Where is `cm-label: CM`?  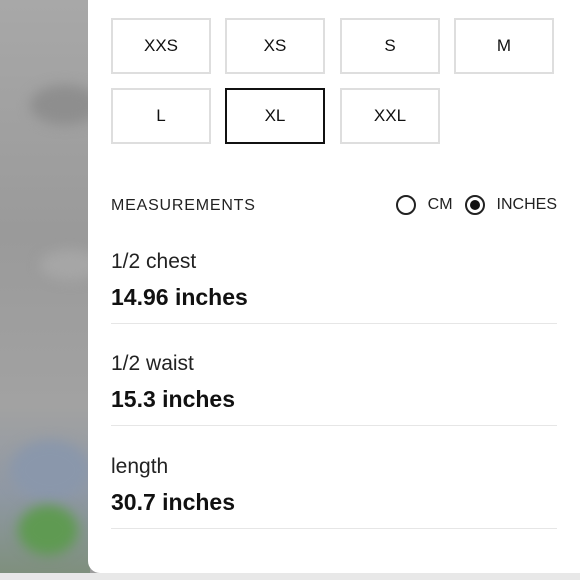
cm-label: CM is located at coordinates (440, 205).